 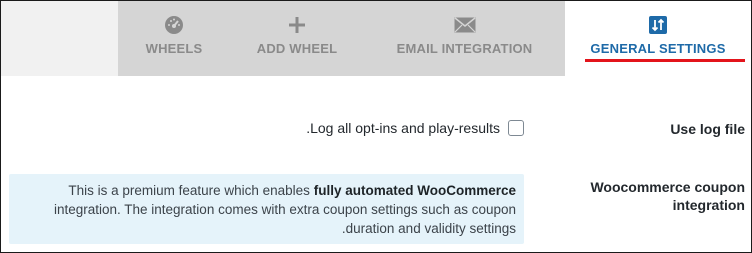 I want to click on premium-notice-text-pre: This is a premium feature which enables, so click(x=191, y=190).